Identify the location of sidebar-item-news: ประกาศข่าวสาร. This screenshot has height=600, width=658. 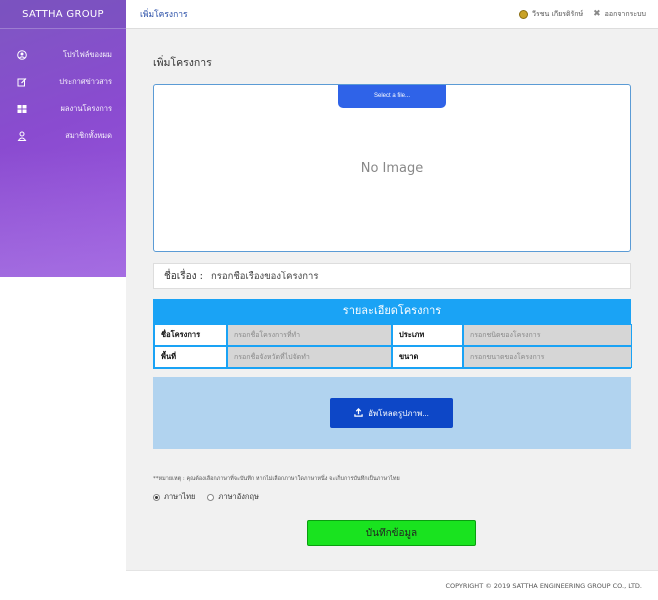
(63, 81).